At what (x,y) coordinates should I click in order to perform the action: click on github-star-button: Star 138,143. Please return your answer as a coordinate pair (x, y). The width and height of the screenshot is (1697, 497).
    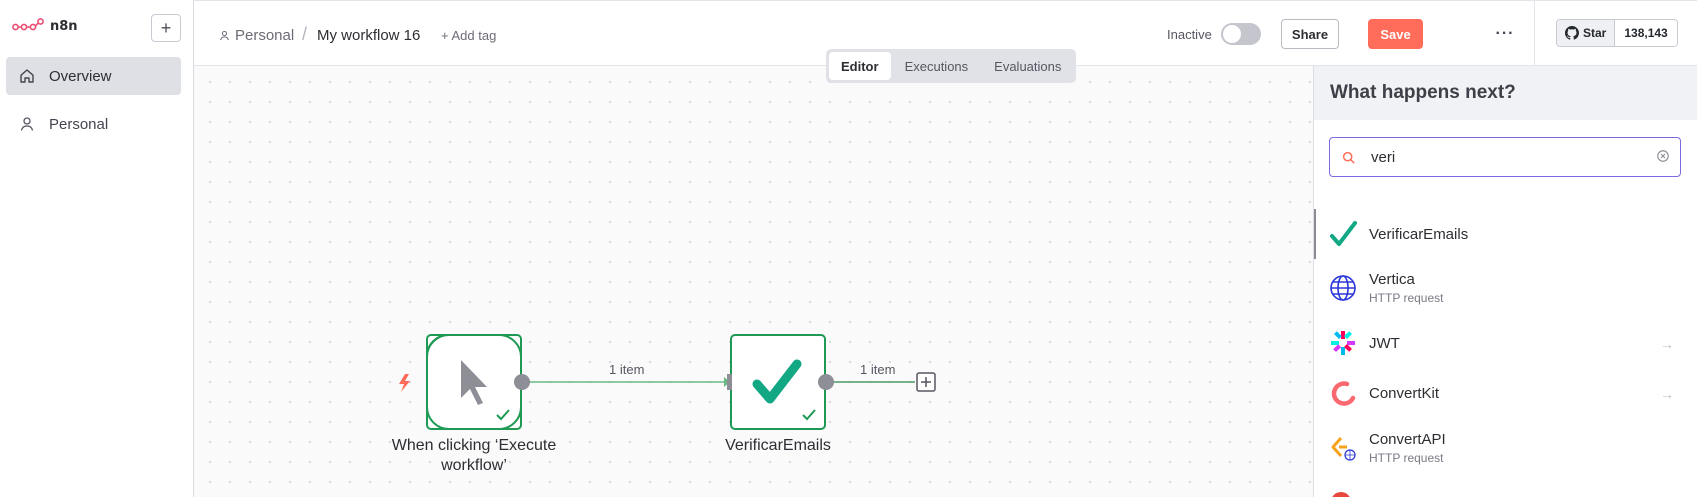
    Looking at the image, I should click on (1617, 33).